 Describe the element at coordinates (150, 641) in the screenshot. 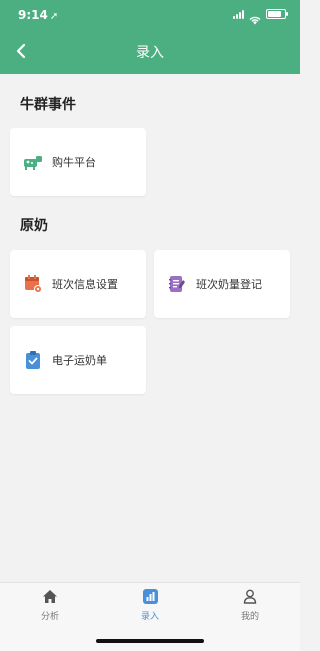

I see `home-indicator` at that location.